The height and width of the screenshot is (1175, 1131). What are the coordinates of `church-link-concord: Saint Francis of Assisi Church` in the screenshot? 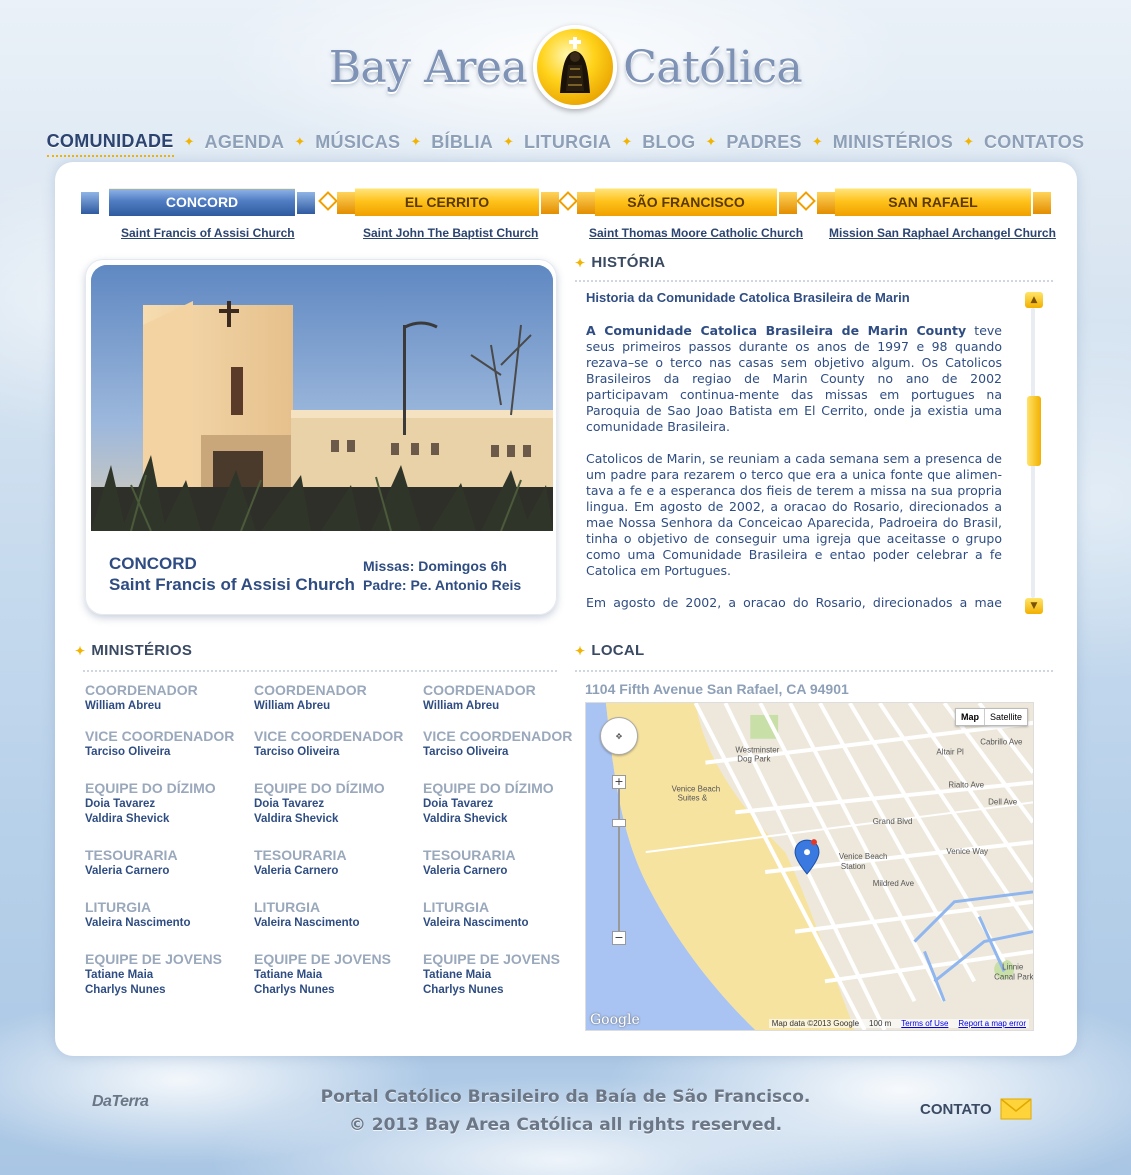 It's located at (208, 233).